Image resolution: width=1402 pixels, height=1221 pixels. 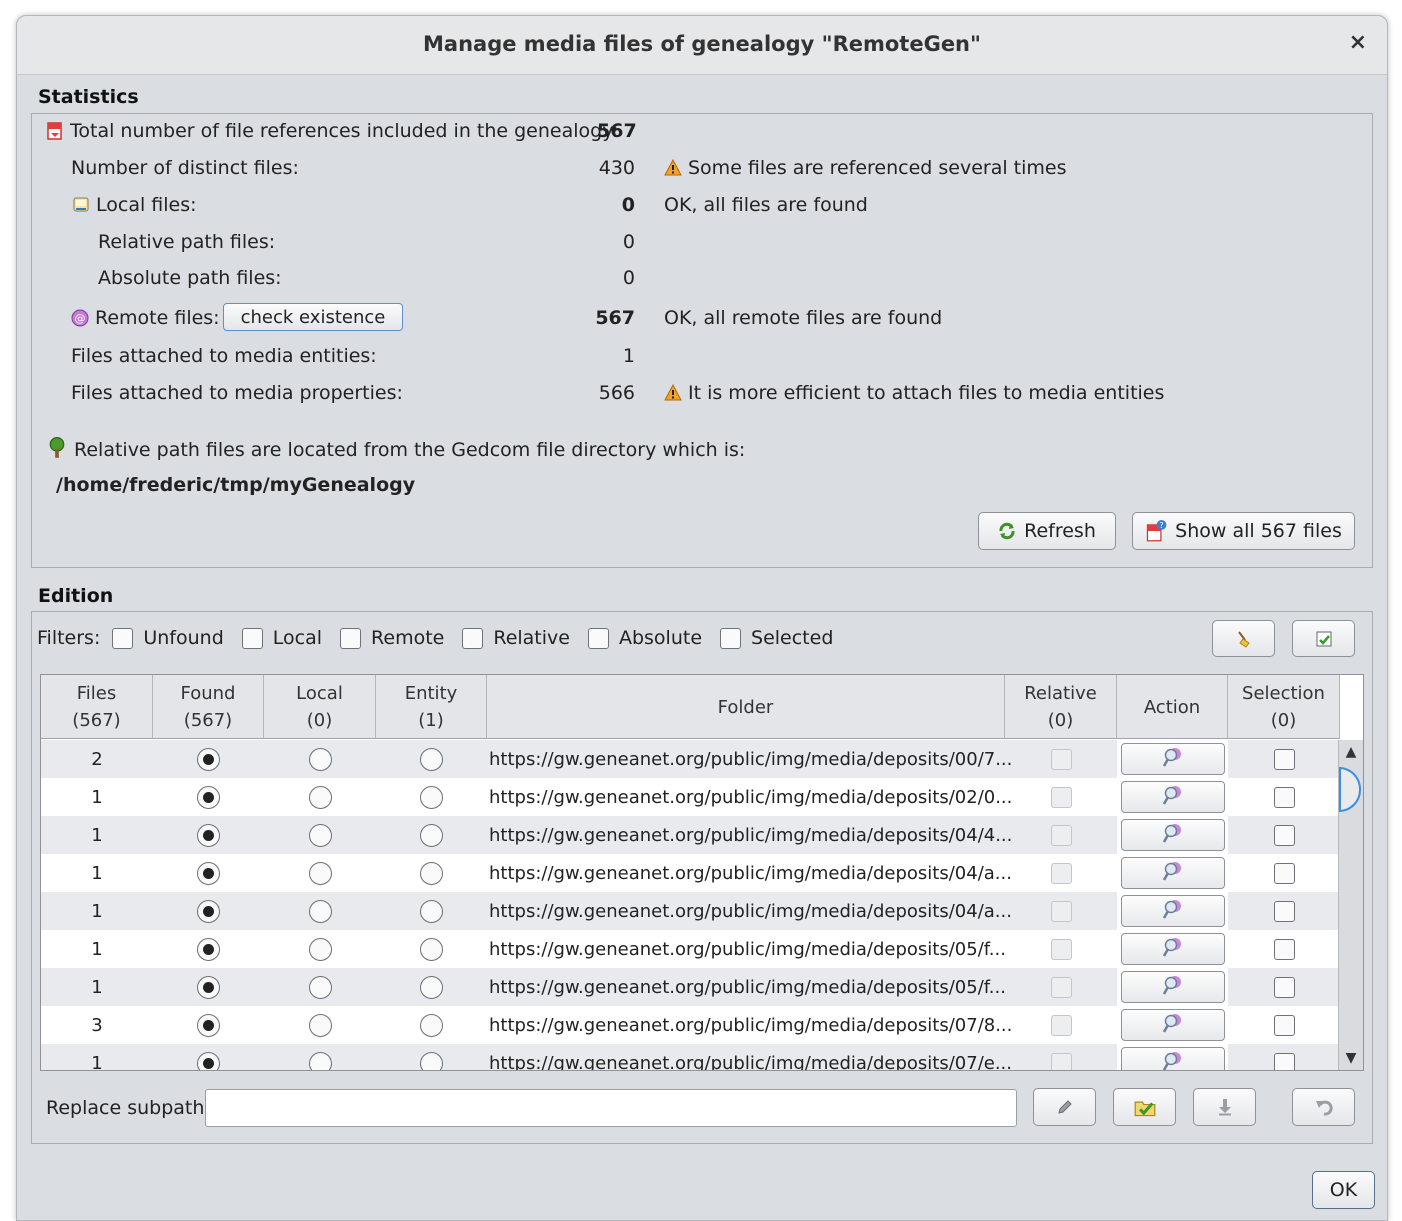 I want to click on edit-path-button, so click(x=1064, y=1107).